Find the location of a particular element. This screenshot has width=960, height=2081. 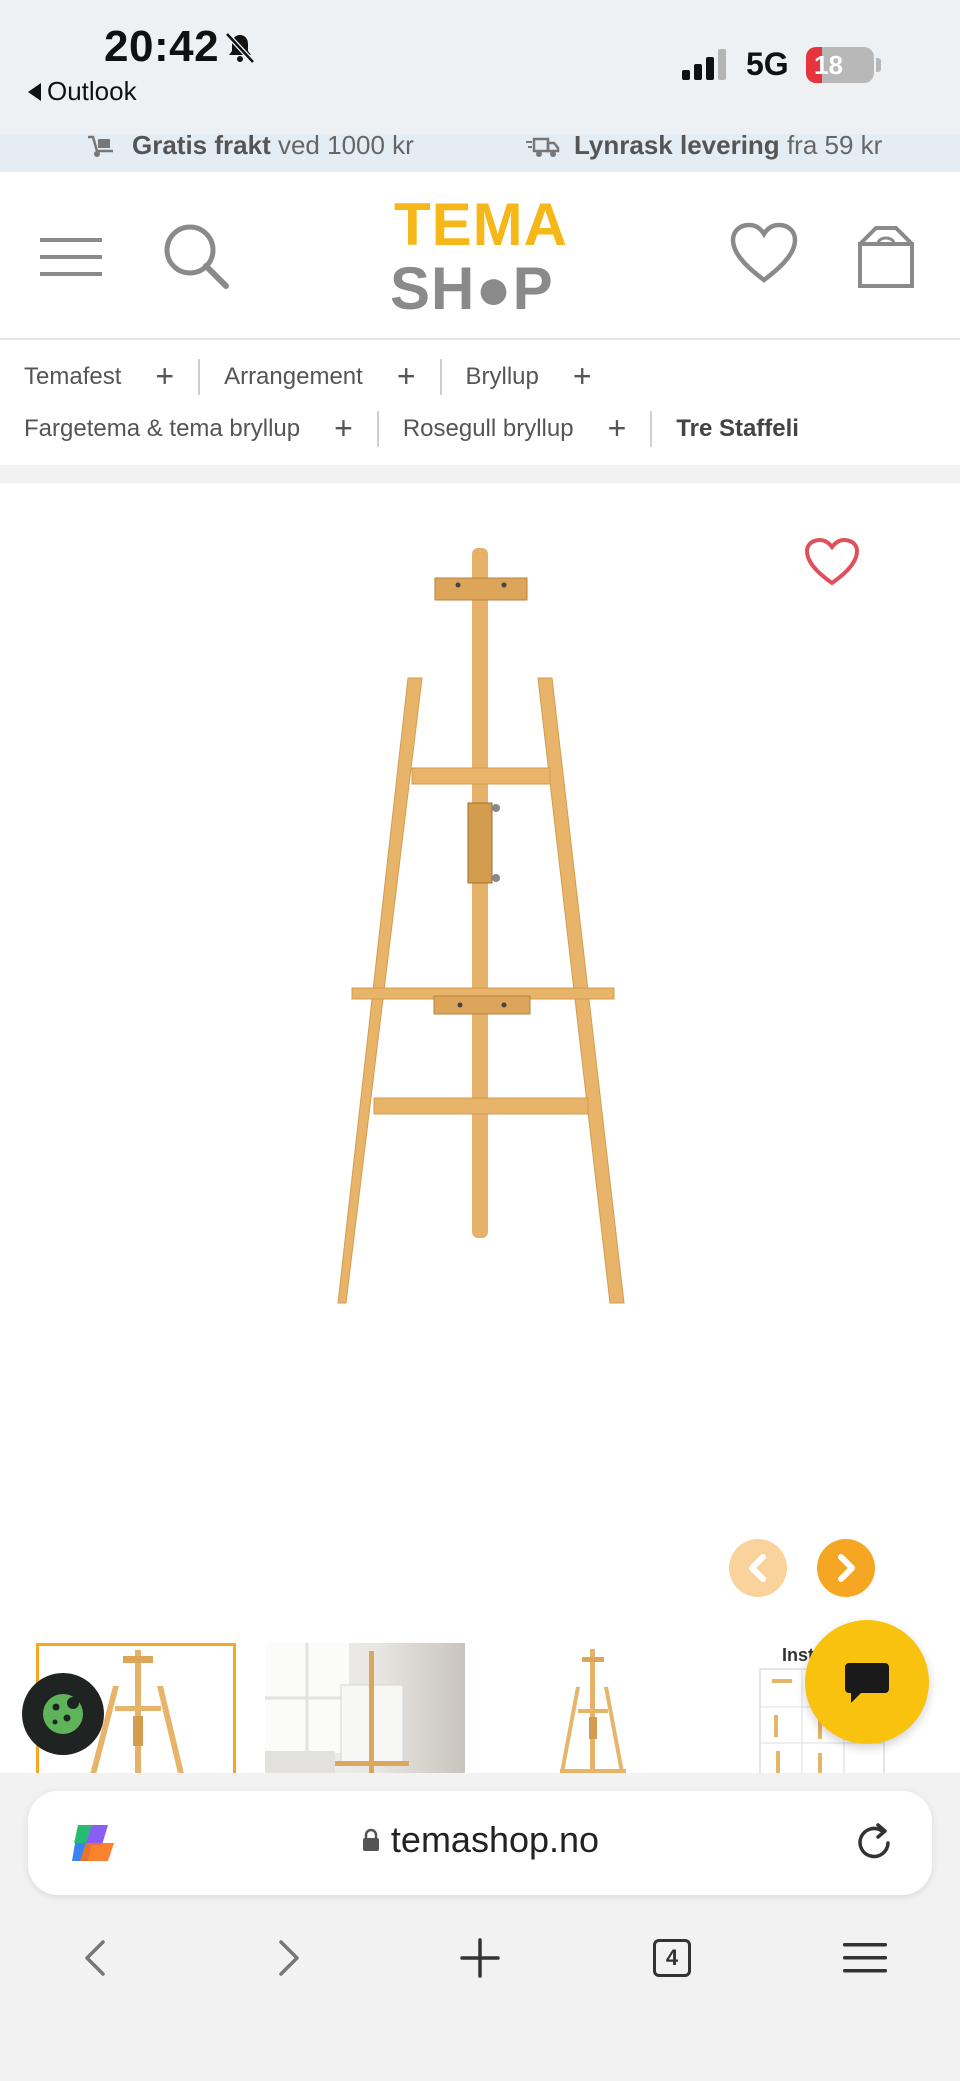

gallery-prev-button is located at coordinates (758, 1568).